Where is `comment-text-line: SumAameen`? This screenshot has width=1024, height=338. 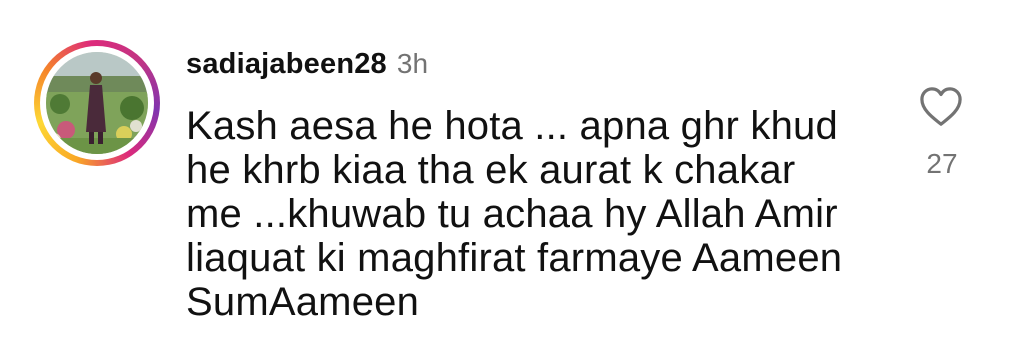
comment-text-line: SumAameen is located at coordinates (303, 302).